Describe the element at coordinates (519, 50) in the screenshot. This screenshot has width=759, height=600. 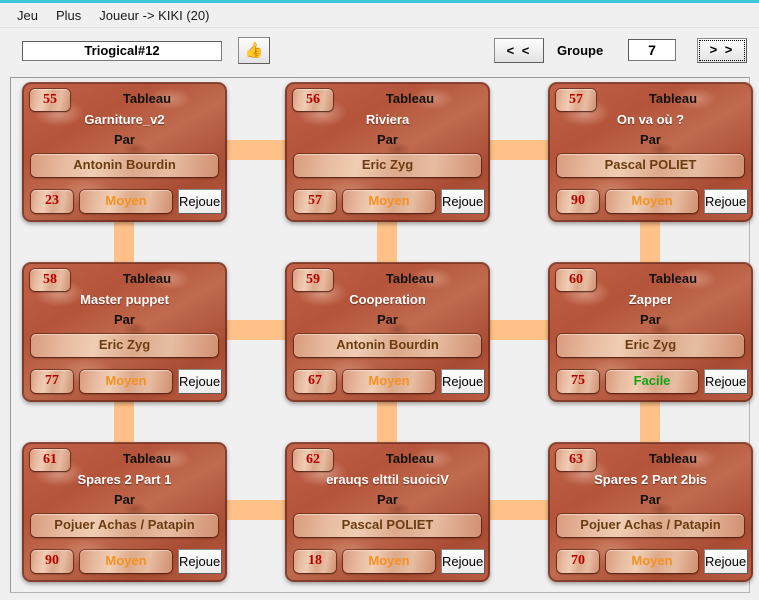
I see `previous-group-button: < <` at that location.